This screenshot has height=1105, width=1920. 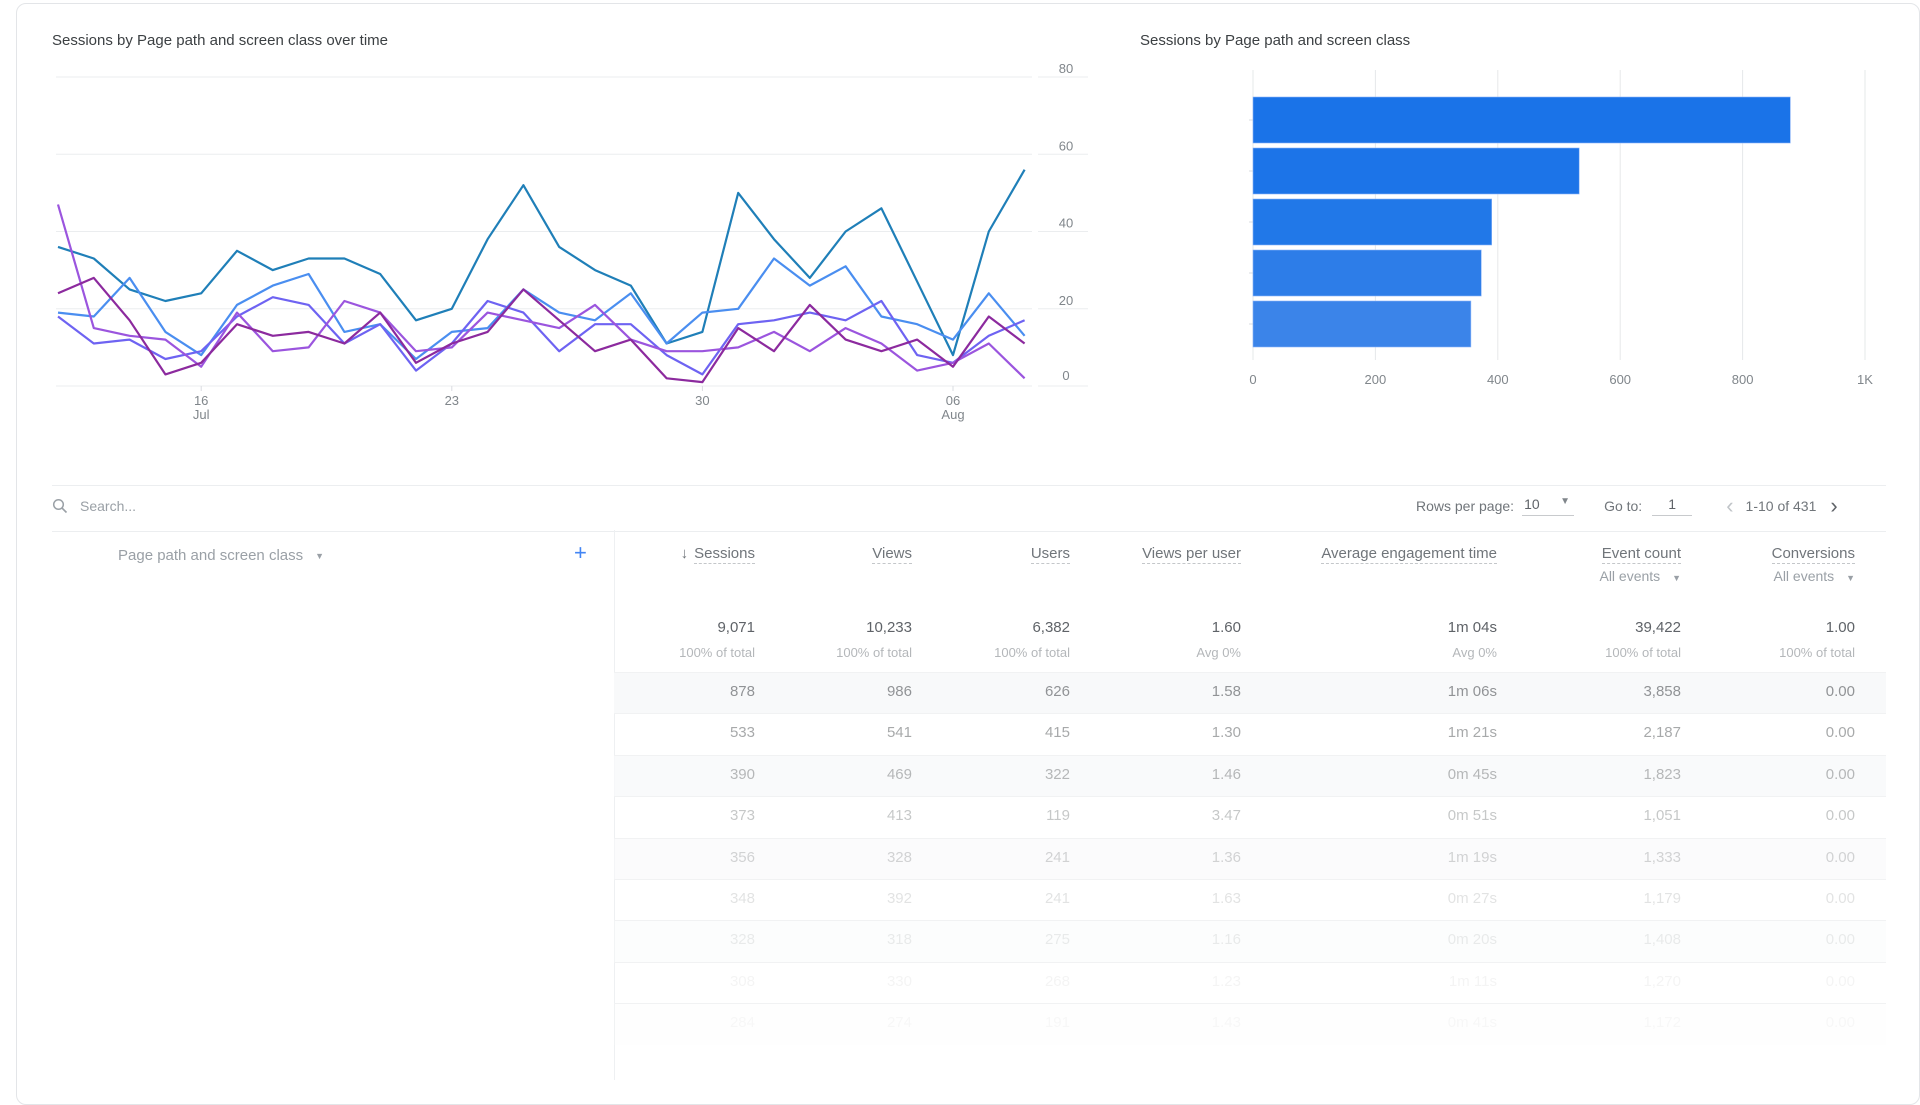 What do you see at coordinates (1226, 733) in the screenshot?
I see `table-cell: 1.30` at bounding box center [1226, 733].